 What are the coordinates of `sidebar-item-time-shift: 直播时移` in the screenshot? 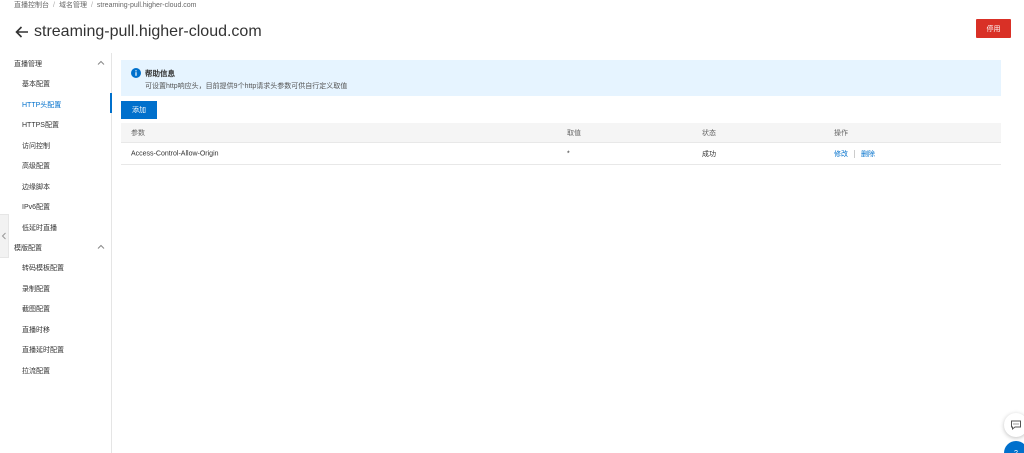 It's located at (36, 330).